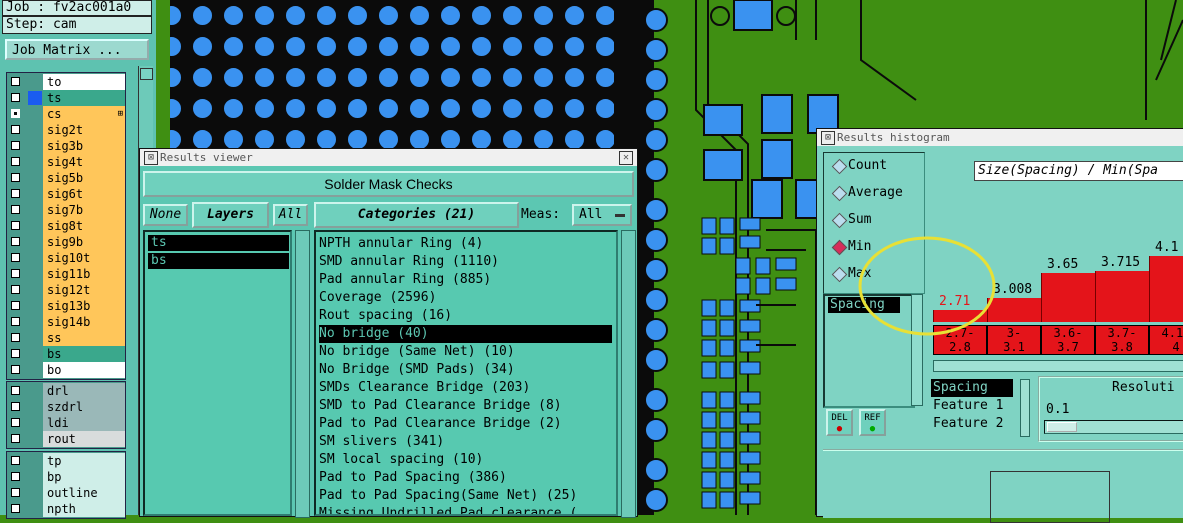  What do you see at coordinates (626, 158) in the screenshot?
I see `close-icon: ✕` at bounding box center [626, 158].